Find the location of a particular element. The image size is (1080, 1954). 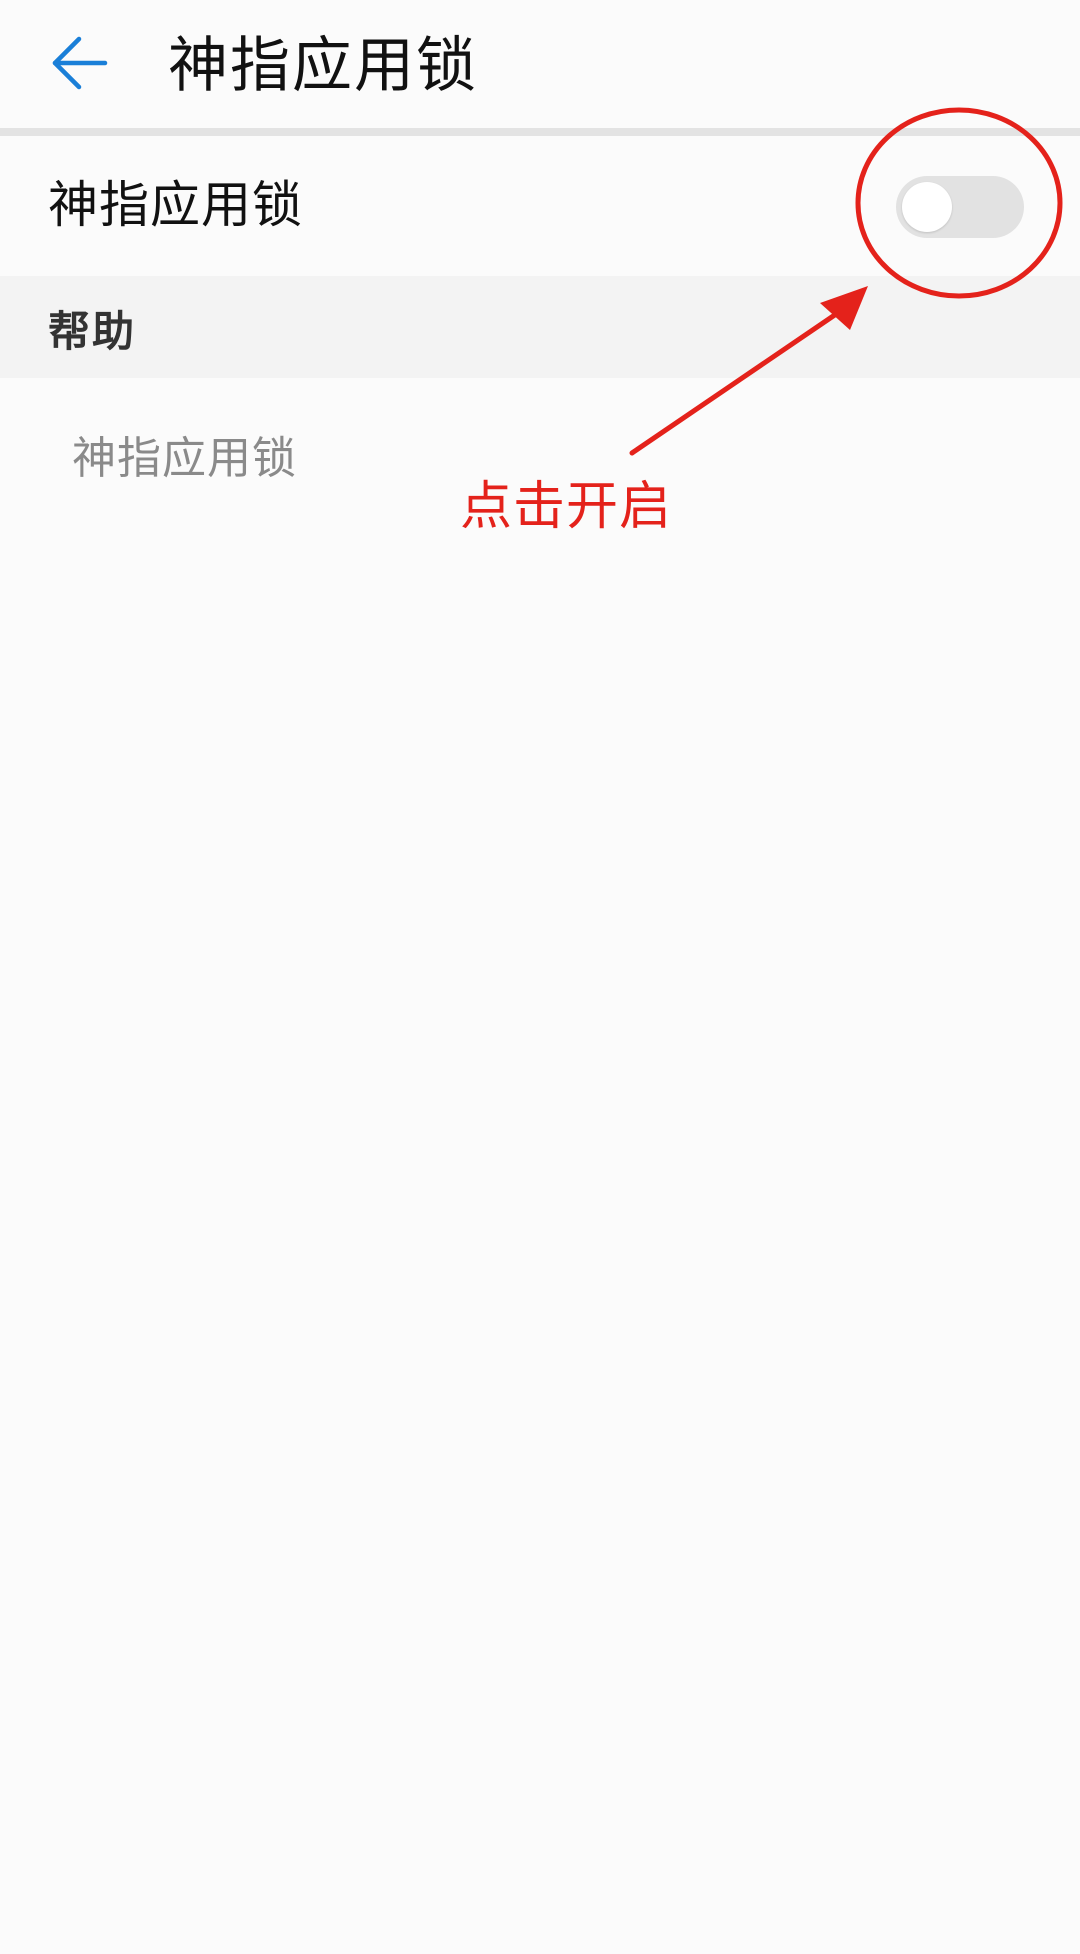

help-section-header: 帮助 is located at coordinates (540, 327).